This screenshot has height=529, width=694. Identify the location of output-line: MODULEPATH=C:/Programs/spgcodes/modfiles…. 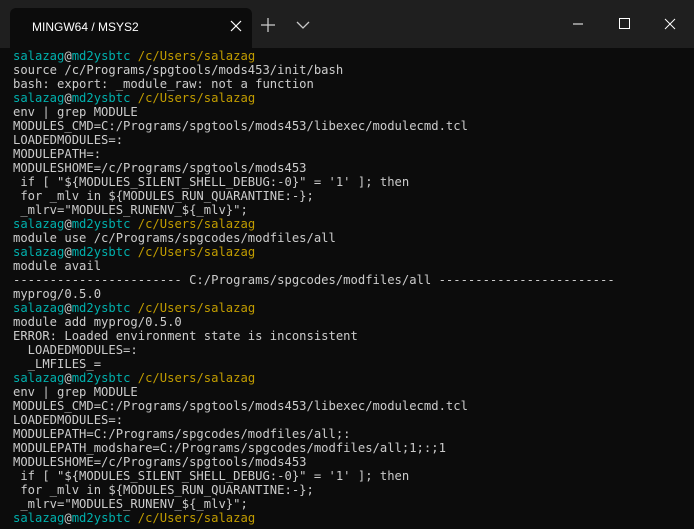
(353, 434).